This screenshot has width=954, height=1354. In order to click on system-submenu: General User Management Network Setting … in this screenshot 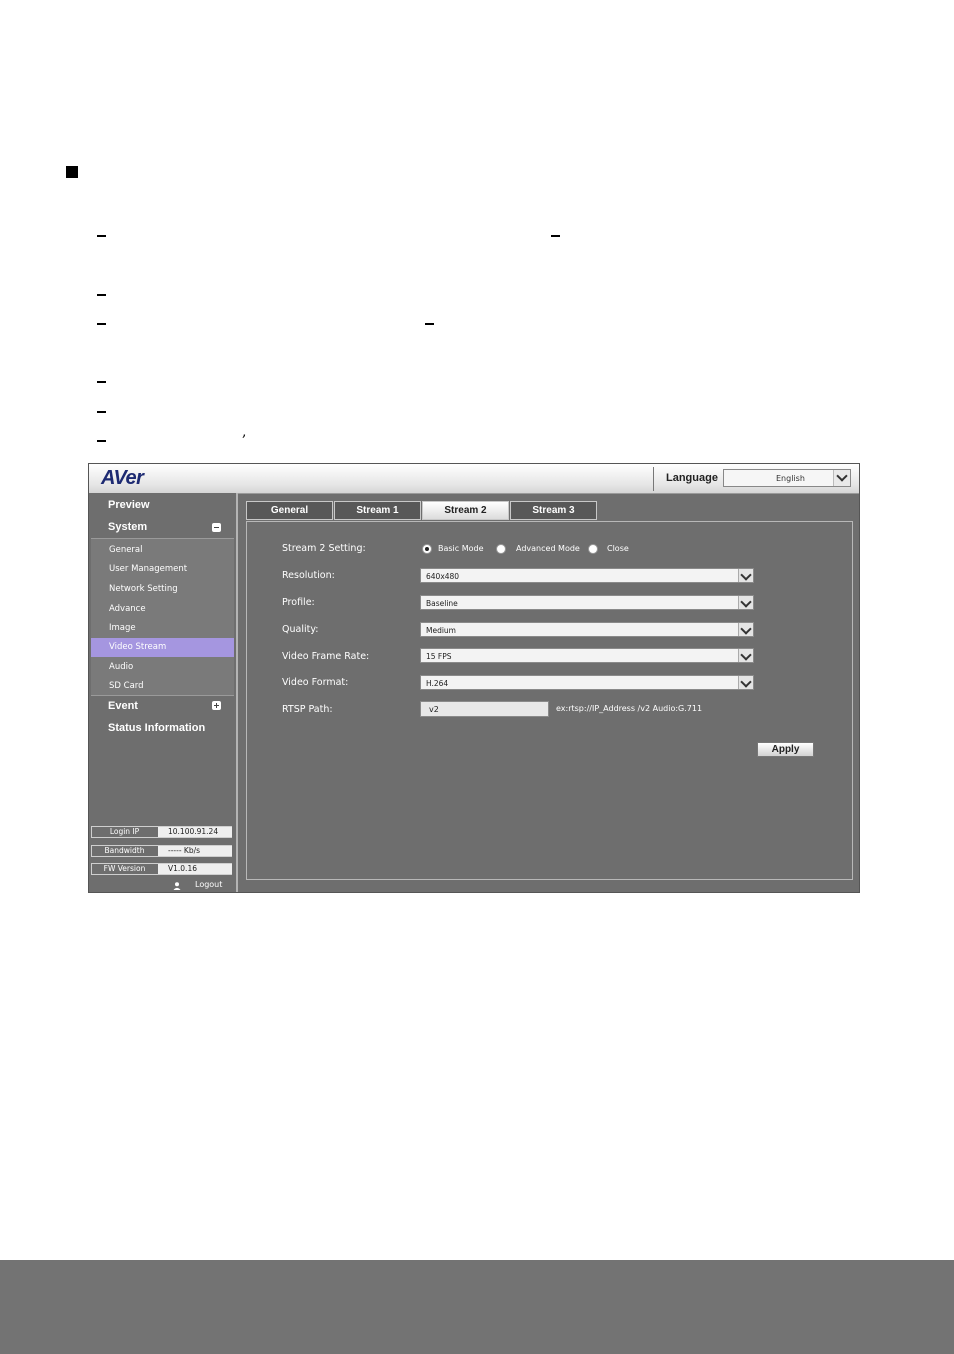, I will do `click(162, 617)`.